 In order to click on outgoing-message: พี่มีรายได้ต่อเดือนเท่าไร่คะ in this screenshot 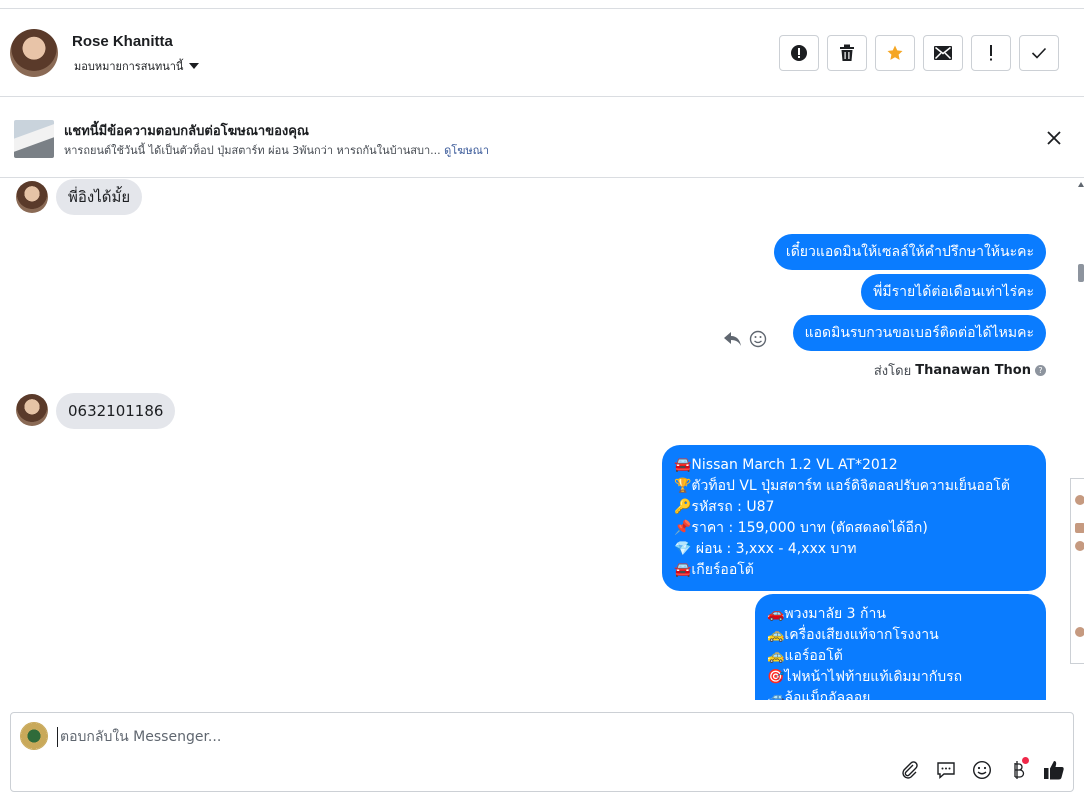, I will do `click(953, 292)`.